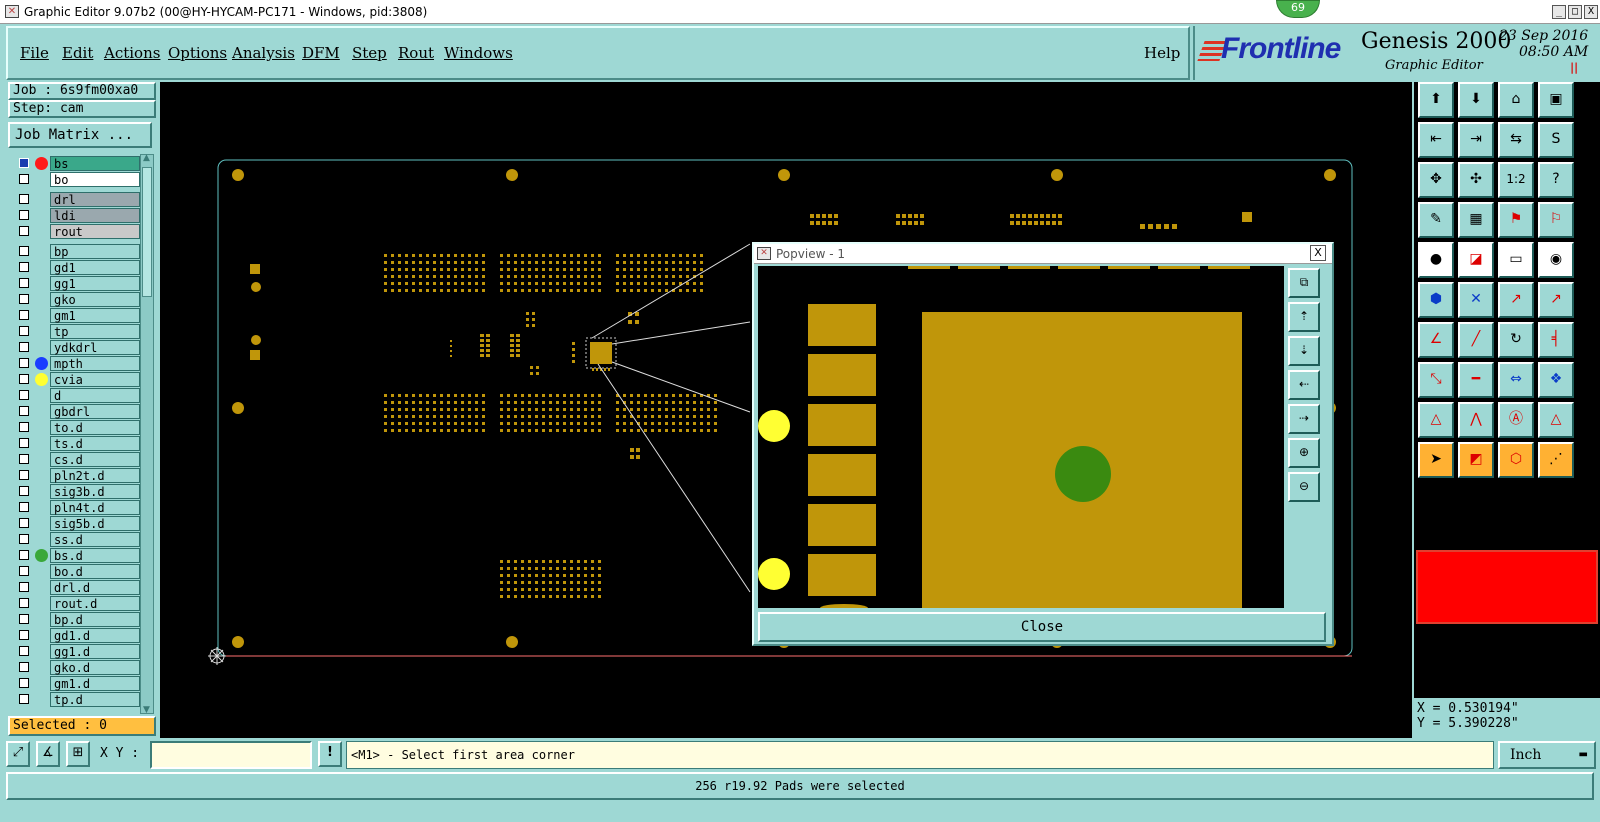 Image resolution: width=1600 pixels, height=822 pixels. Describe the element at coordinates (95, 315) in the screenshot. I see `layer-name: gm1` at that location.